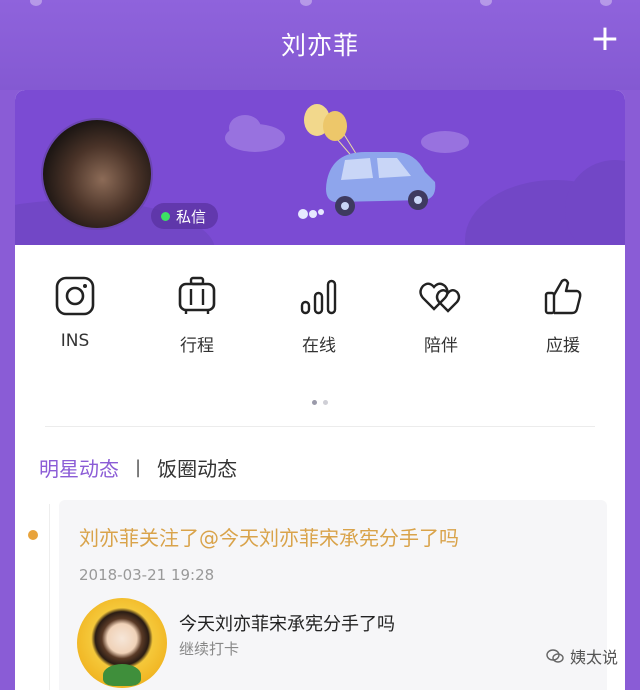 The width and height of the screenshot is (640, 690). I want to click on account-description: 继续打卡, so click(209, 649).